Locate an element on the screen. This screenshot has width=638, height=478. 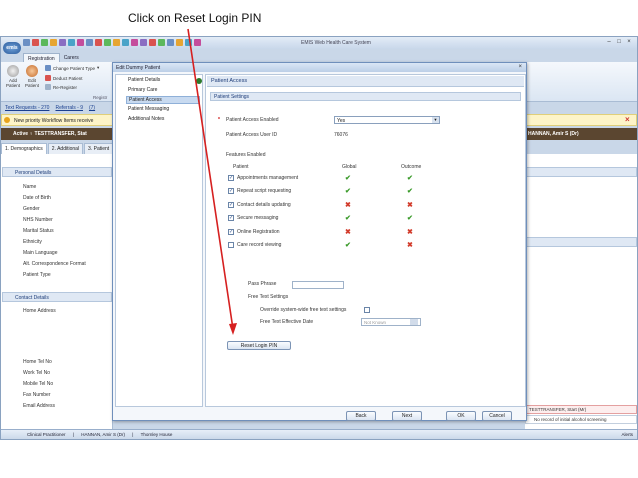
count-link: (7) is located at coordinates (92, 108).